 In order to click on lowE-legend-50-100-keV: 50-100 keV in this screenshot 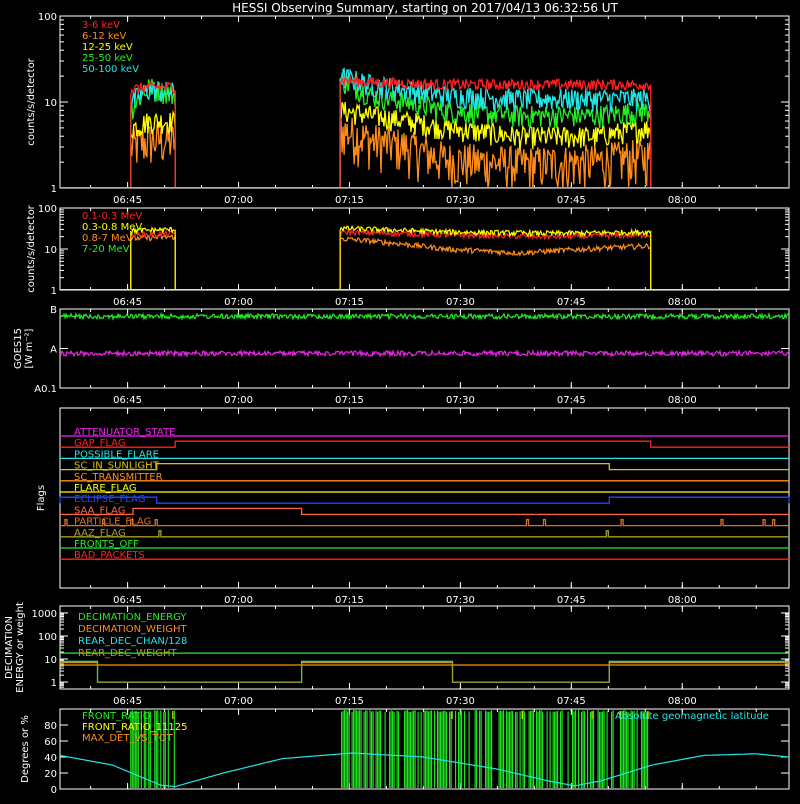, I will do `click(110, 69)`.